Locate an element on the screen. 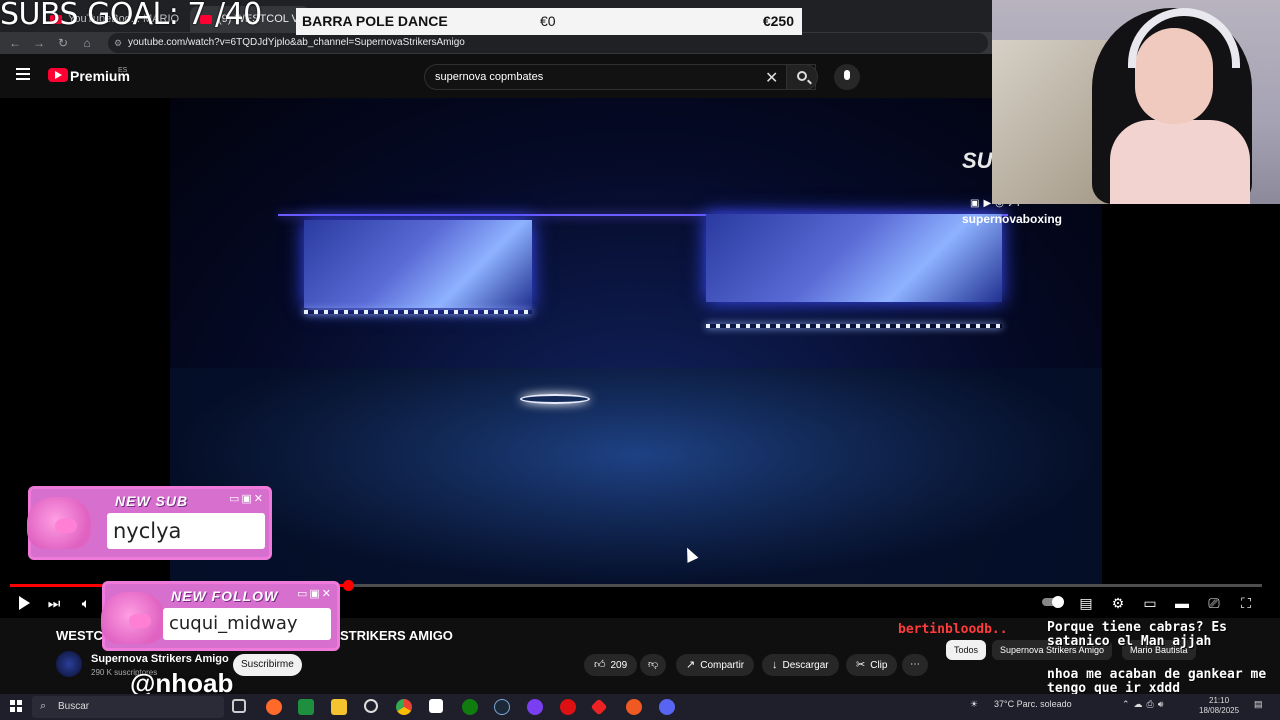 The width and height of the screenshot is (1280, 720). taskbar-clock: 21:10 18/08/2025 is located at coordinates (1219, 706).